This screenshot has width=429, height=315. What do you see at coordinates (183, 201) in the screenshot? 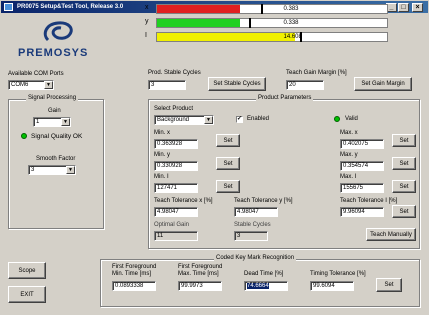
I see `tol-x-label: Teach Tolerance x [%]` at bounding box center [183, 201].